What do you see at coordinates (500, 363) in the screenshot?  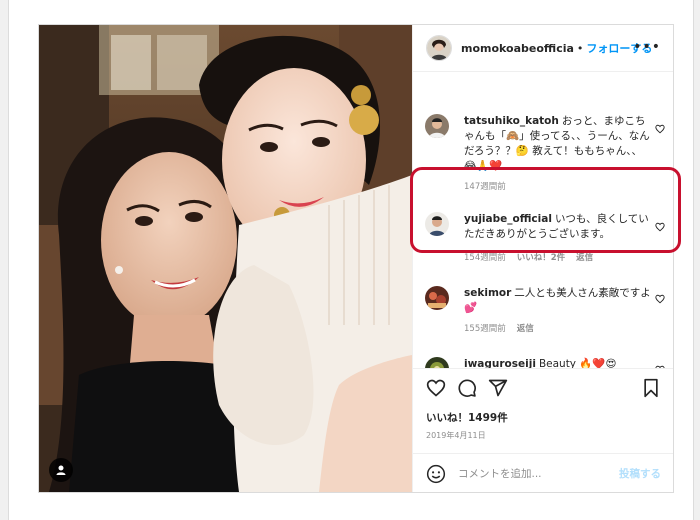 I see `comment-username: iwaguroseiji` at bounding box center [500, 363].